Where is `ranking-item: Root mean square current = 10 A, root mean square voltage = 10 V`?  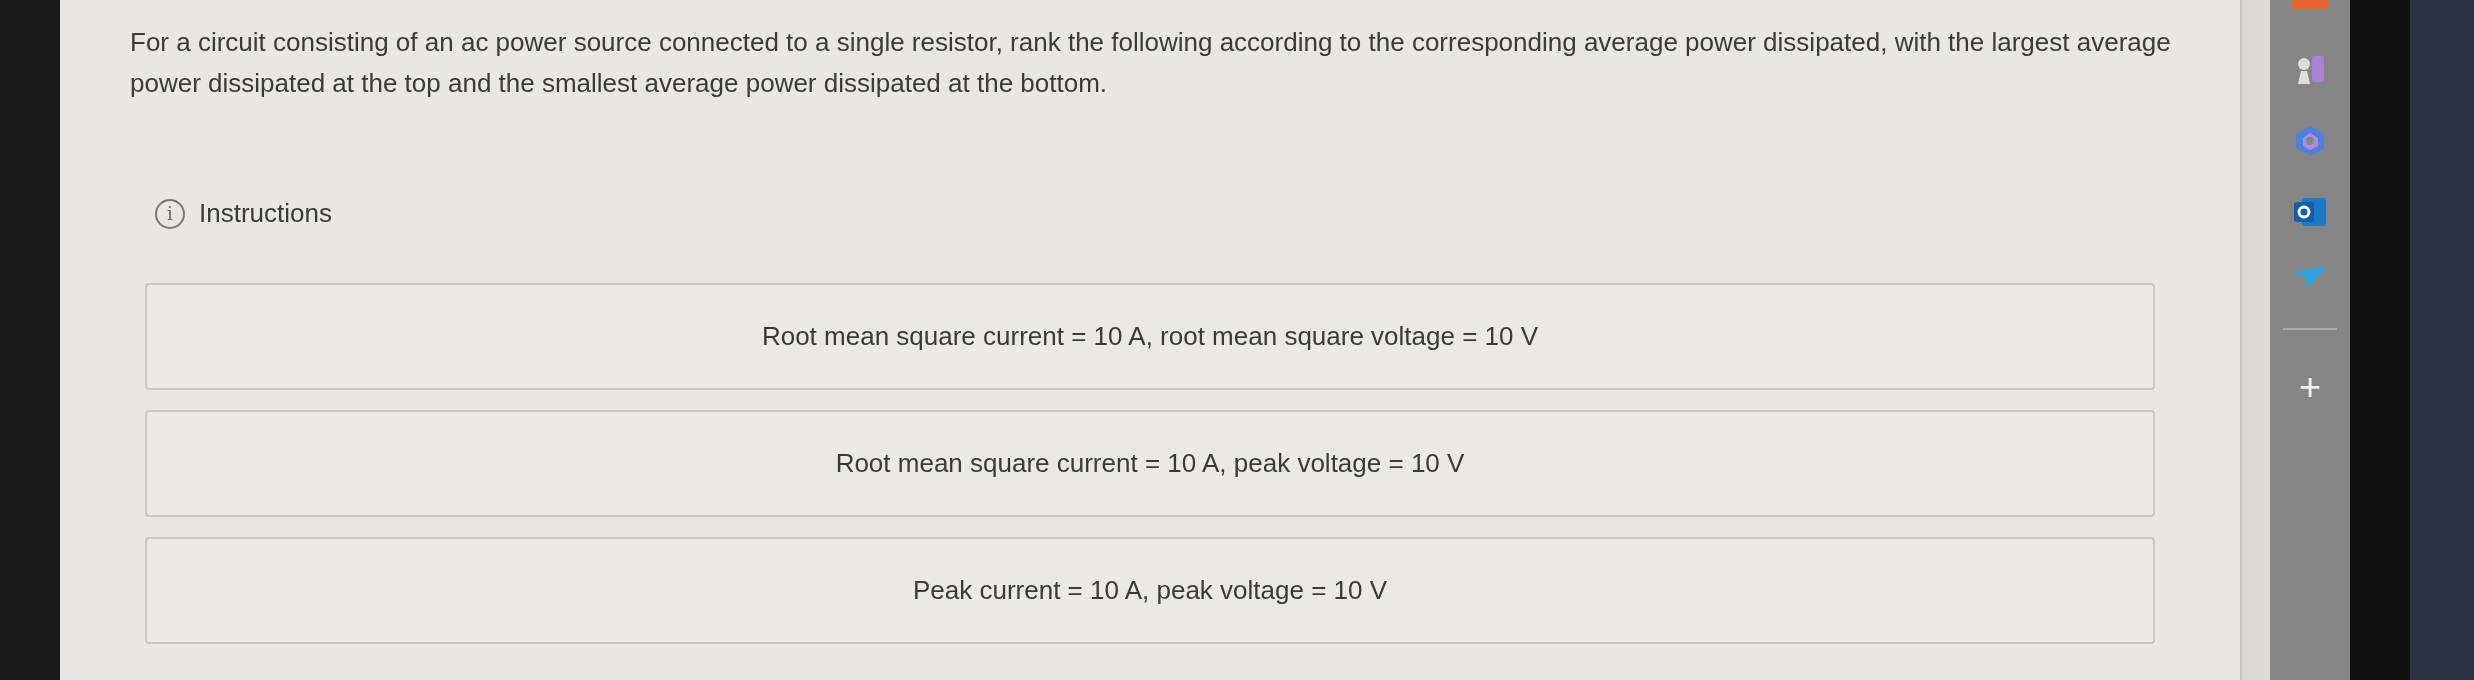
ranking-item: Root mean square current = 10 A, root mean square voltage = 10 V is located at coordinates (1150, 336).